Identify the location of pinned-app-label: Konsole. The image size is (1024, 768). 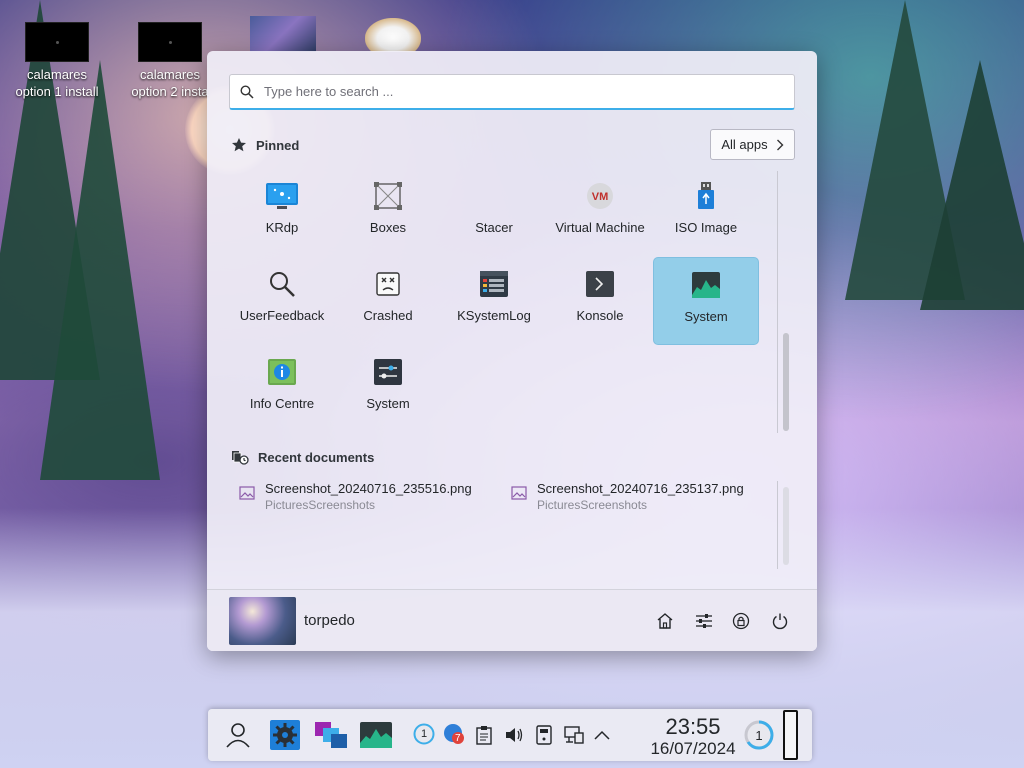
(600, 315).